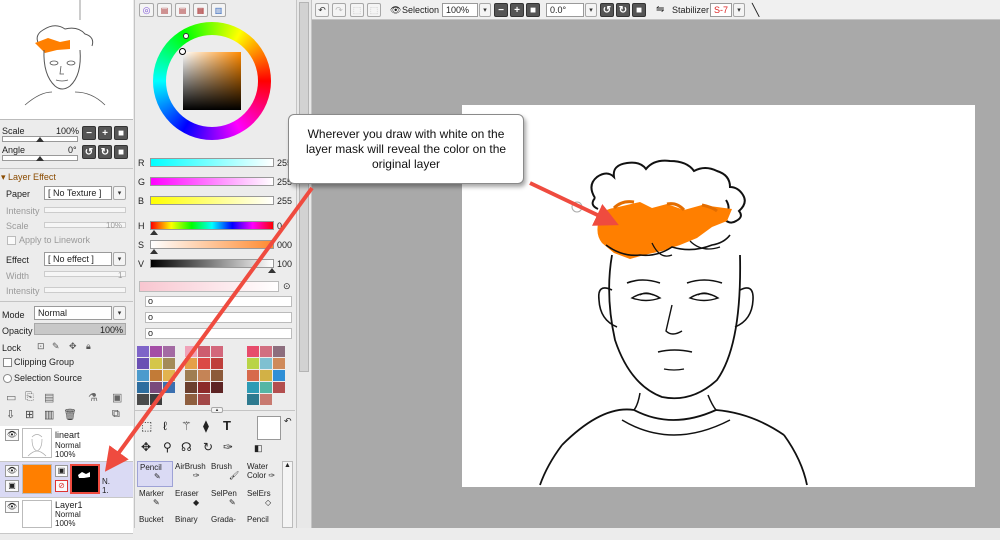  Describe the element at coordinates (574, 203) in the screenshot. I see `arrow-to-canvas` at that location.